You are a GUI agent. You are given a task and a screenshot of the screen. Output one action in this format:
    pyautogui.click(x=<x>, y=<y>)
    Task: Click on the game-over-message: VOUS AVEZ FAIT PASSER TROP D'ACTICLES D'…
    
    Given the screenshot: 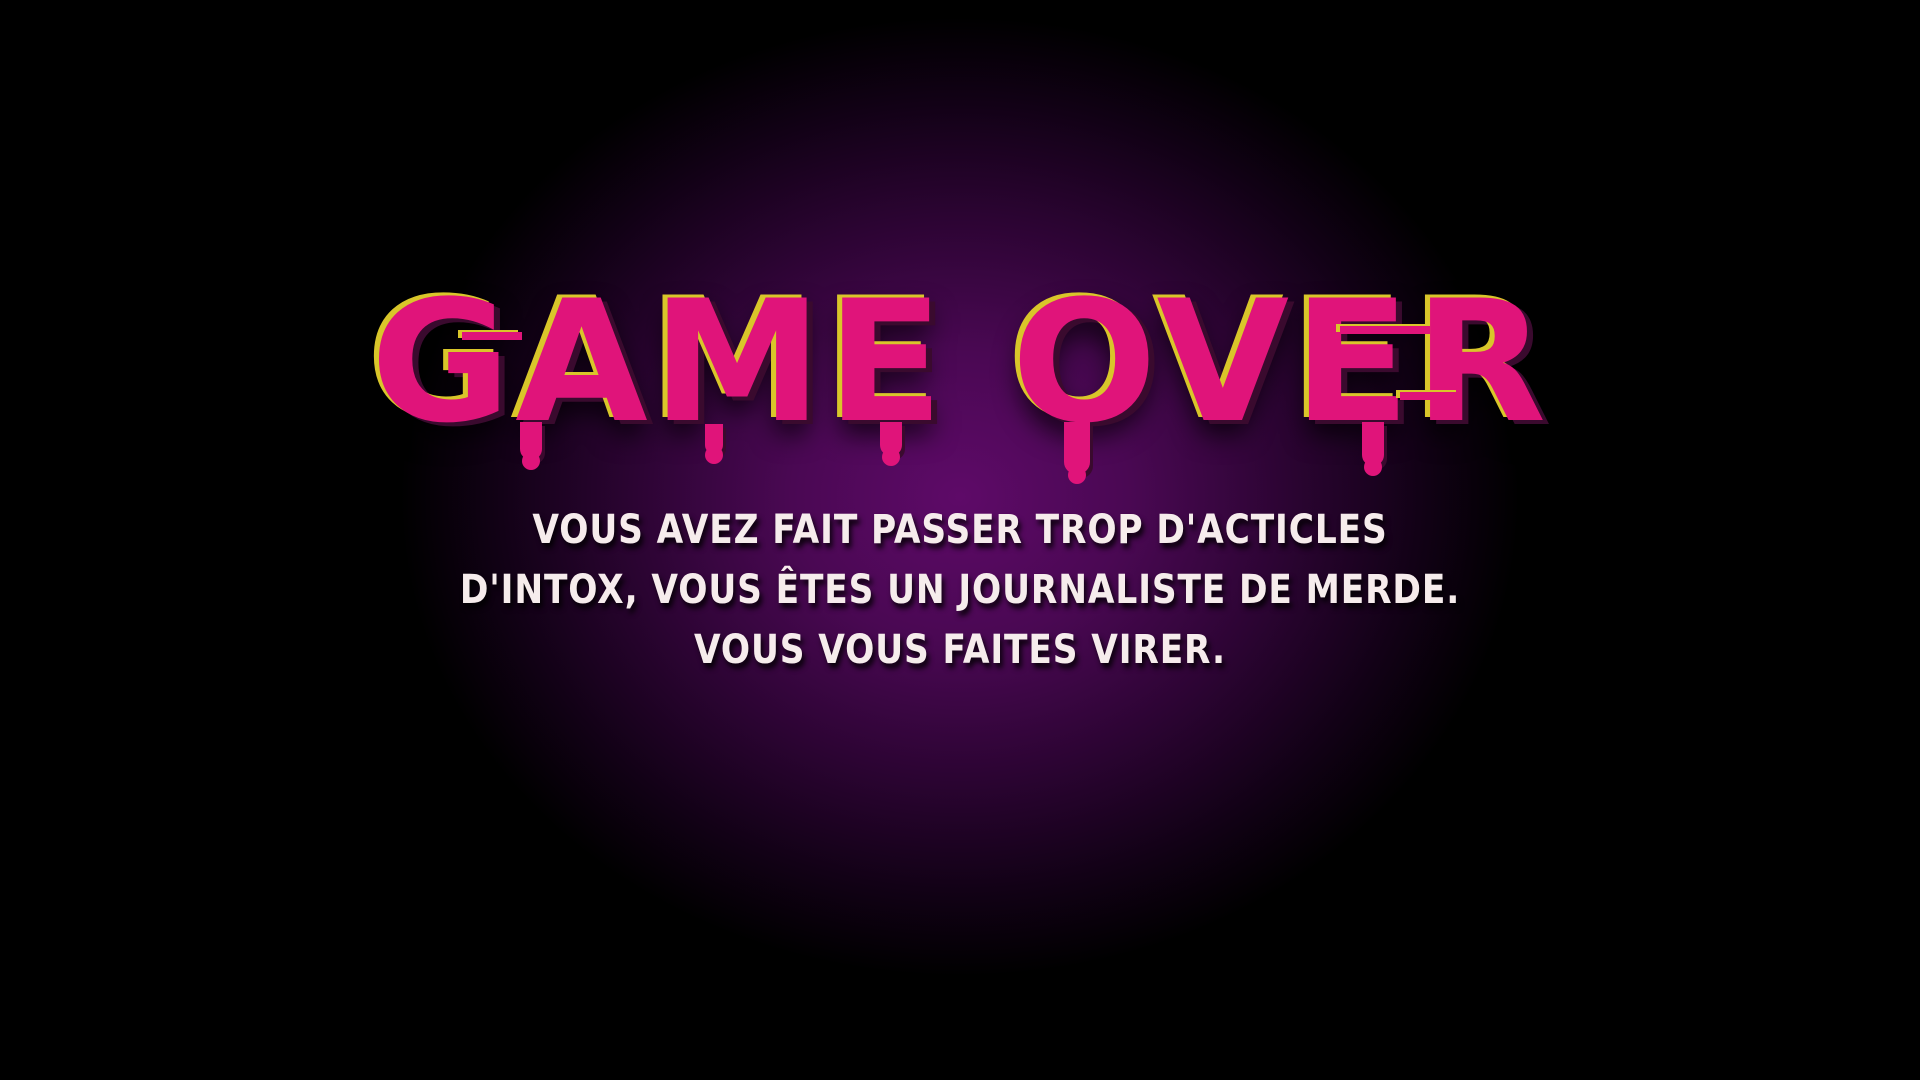 What is the action you would take?
    pyautogui.click(x=959, y=590)
    